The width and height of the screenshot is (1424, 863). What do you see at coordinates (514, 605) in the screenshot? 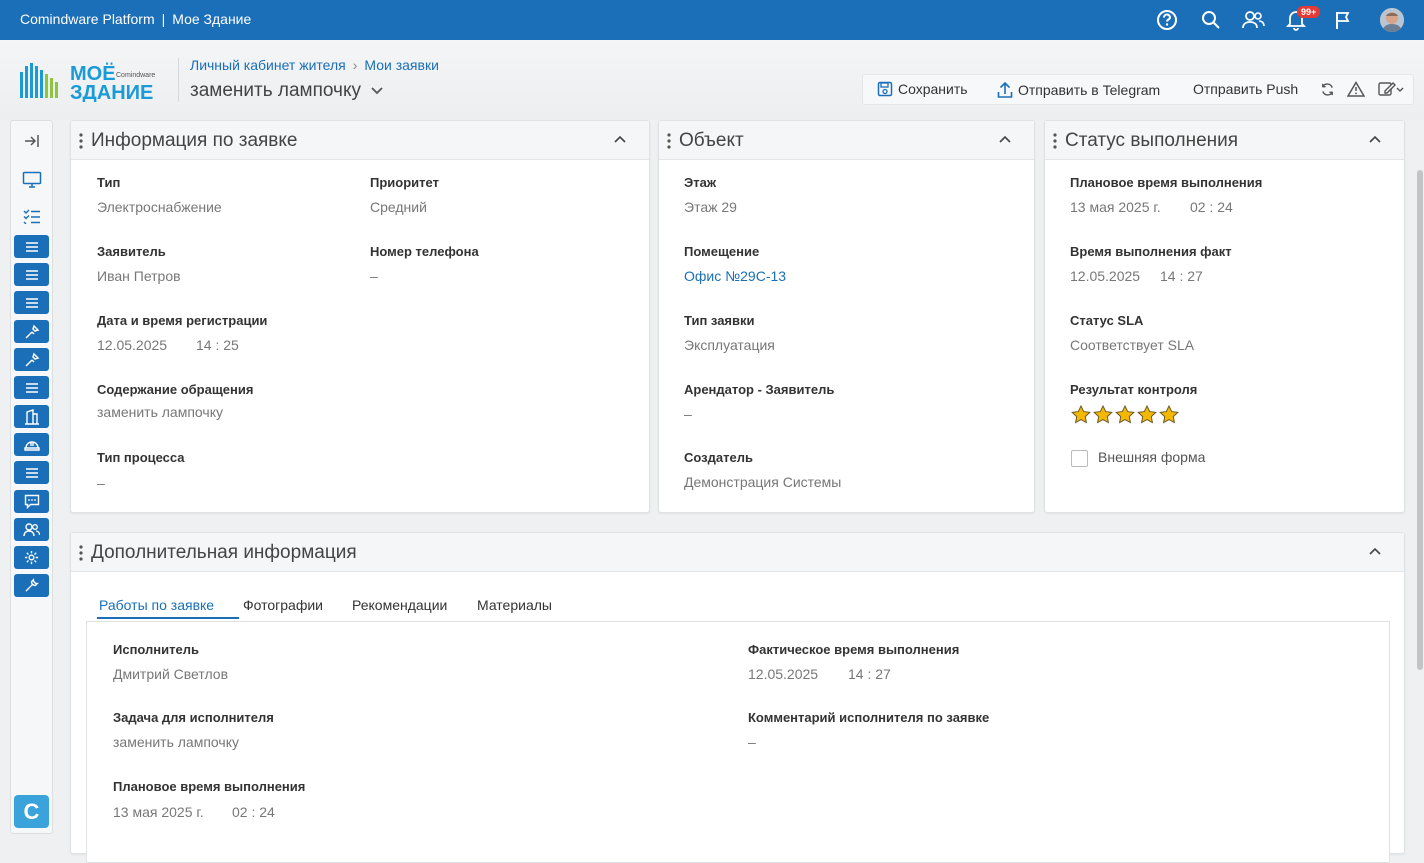
I see `tab-materials: Материалы` at bounding box center [514, 605].